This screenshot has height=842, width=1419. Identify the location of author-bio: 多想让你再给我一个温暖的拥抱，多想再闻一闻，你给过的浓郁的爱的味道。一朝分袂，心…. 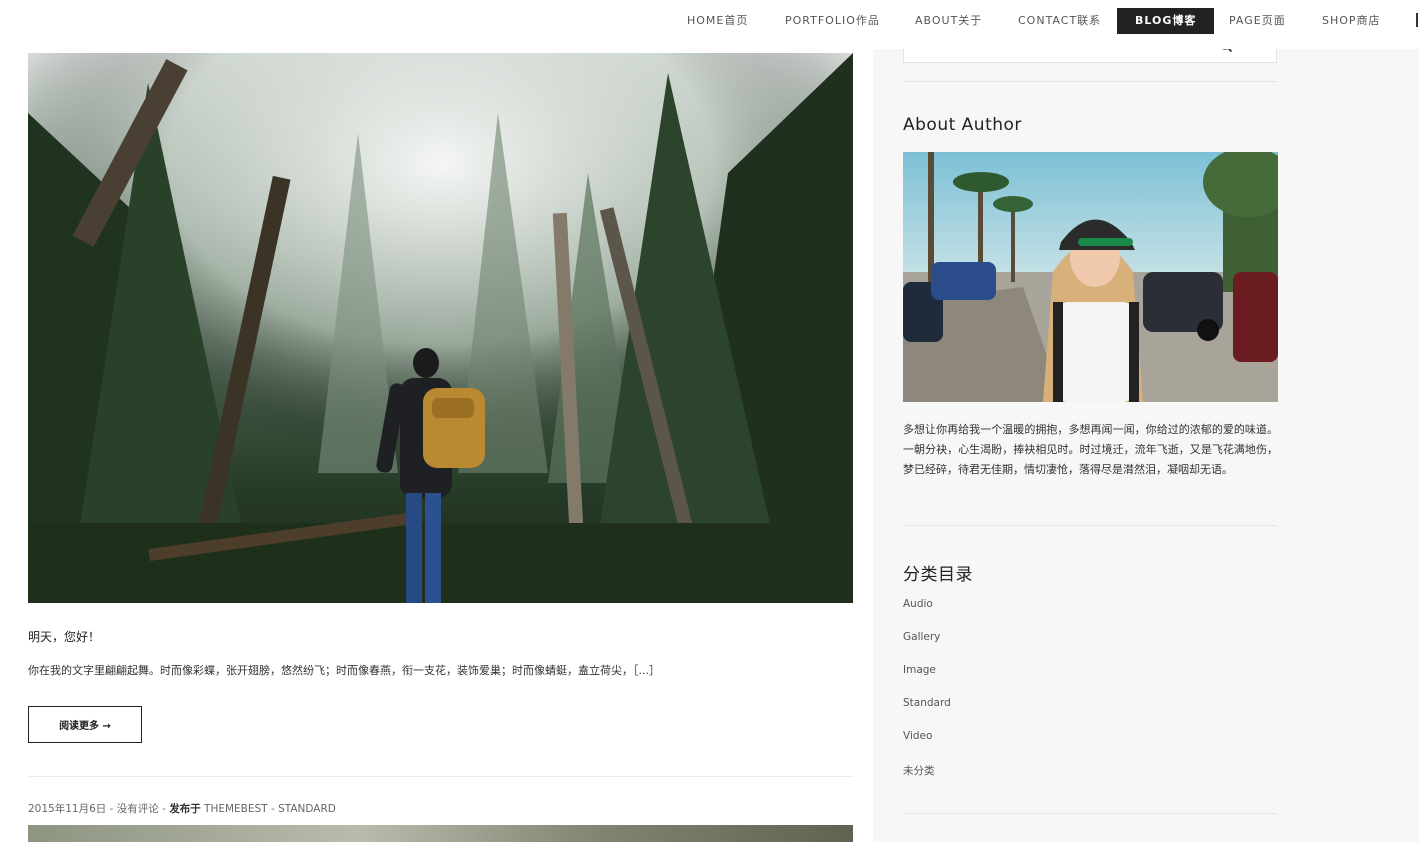
(1090, 449).